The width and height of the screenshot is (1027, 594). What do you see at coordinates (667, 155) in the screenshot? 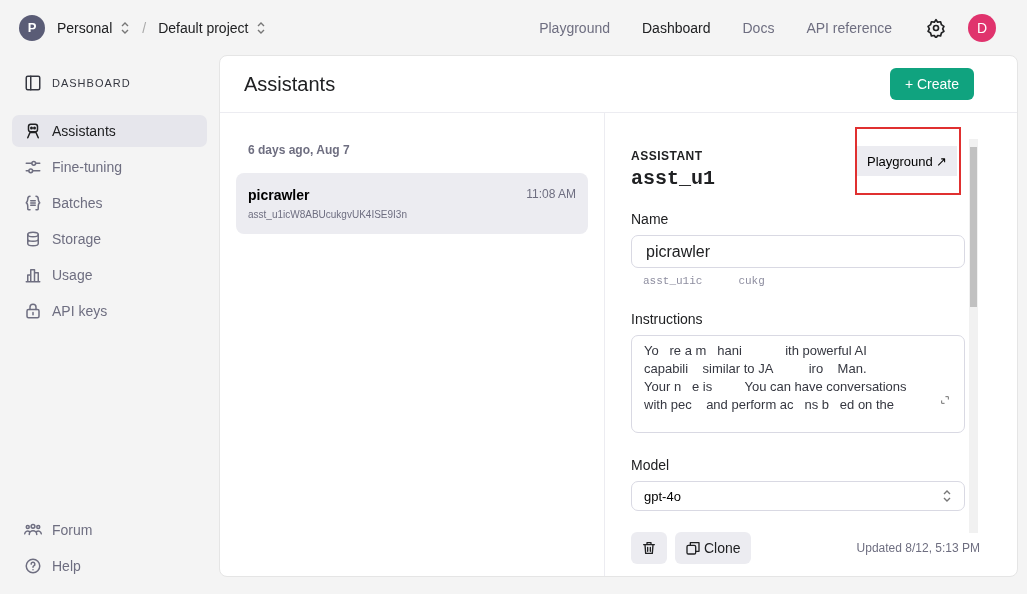
I see `section-label: ASSISTANT` at bounding box center [667, 155].